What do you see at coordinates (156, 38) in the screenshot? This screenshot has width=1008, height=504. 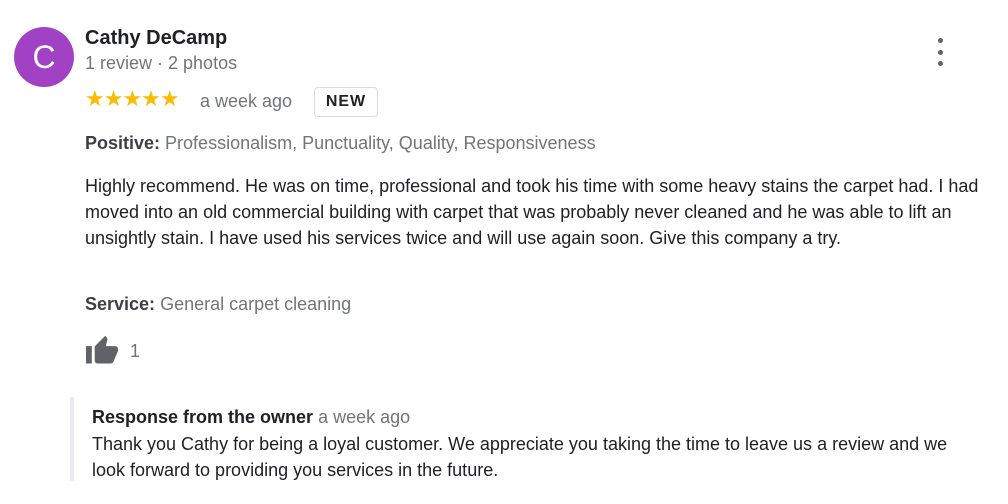 I see `reviewer-name: Cathy DeCamp` at bounding box center [156, 38].